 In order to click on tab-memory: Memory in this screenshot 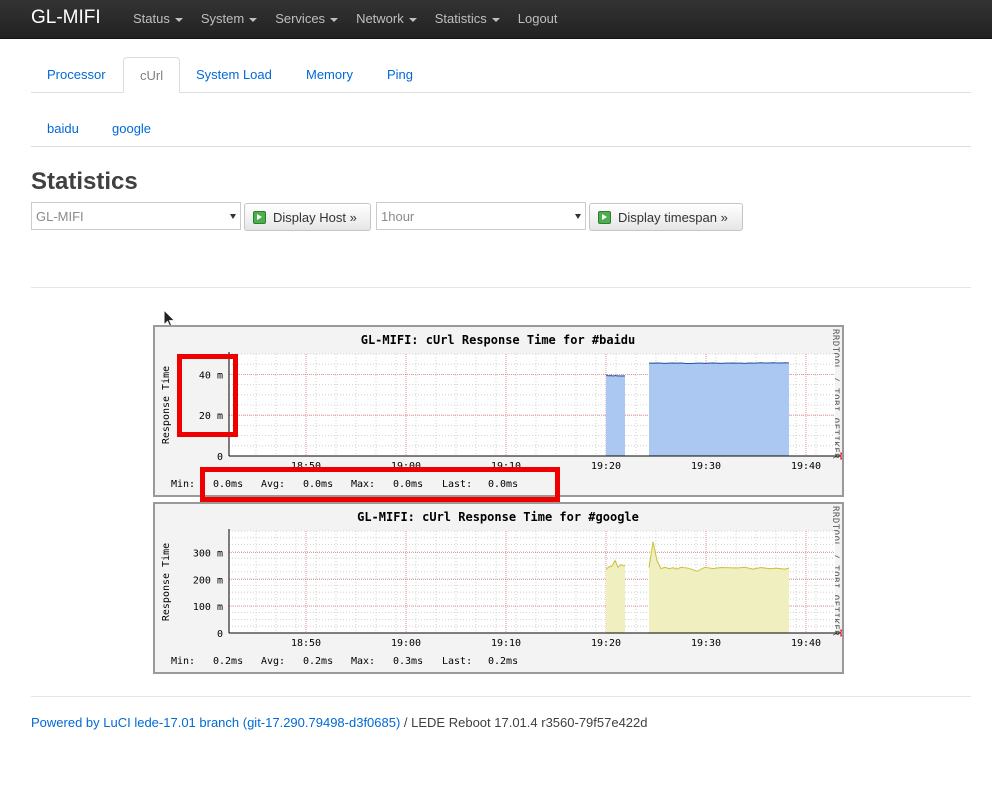, I will do `click(329, 75)`.